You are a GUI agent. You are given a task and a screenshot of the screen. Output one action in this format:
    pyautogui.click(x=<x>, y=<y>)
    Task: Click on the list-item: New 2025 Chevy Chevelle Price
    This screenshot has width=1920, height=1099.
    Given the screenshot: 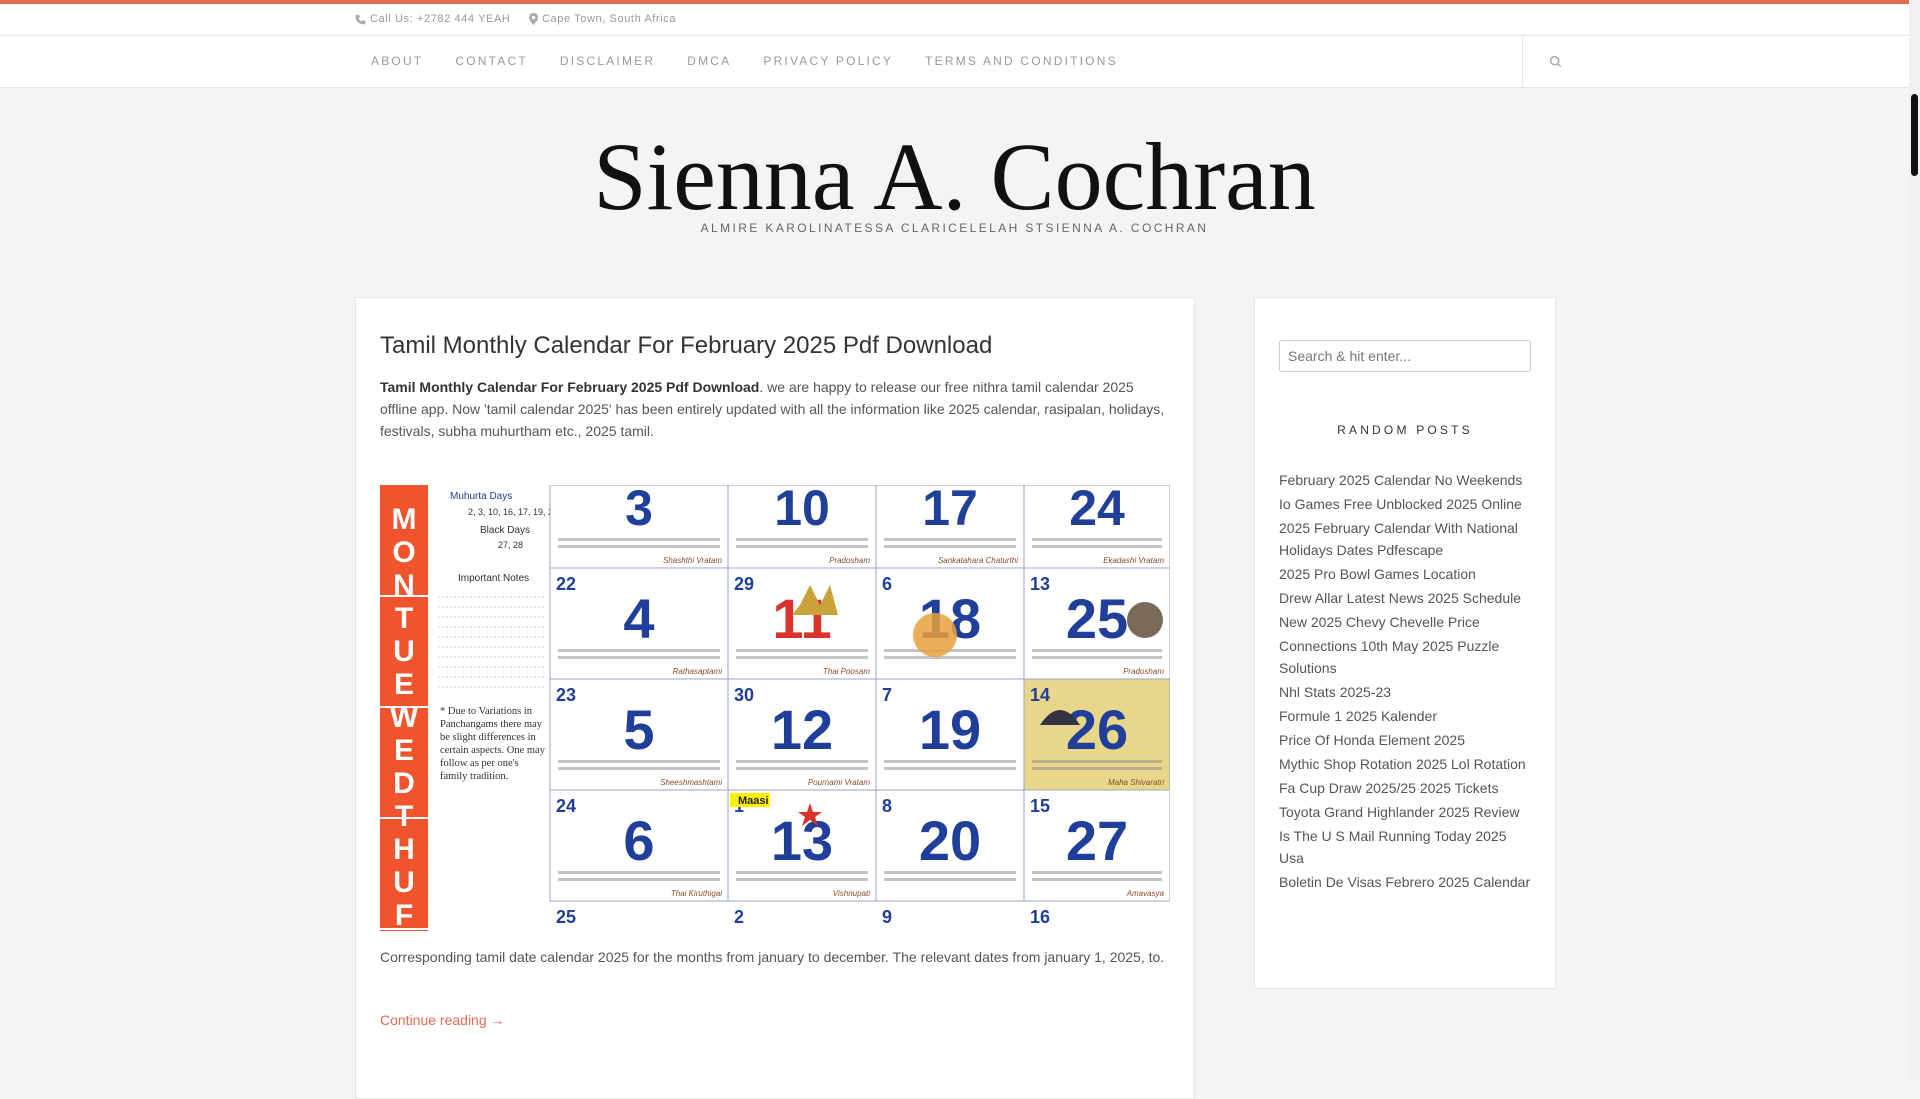 What is the action you would take?
    pyautogui.click(x=1407, y=622)
    